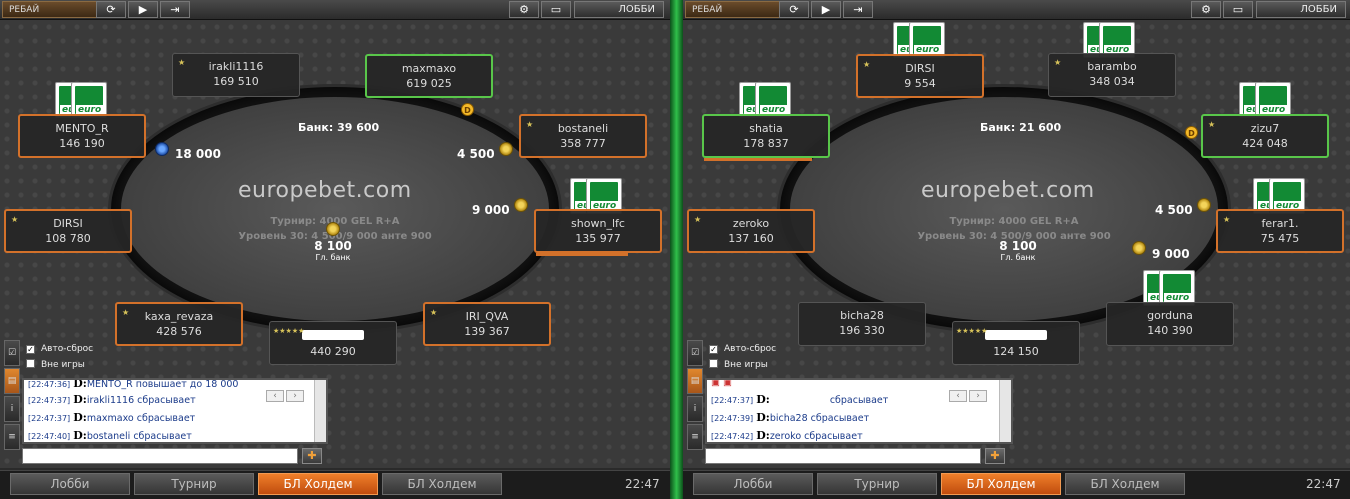  What do you see at coordinates (1112, 75) in the screenshot?
I see `seat-barambo: ★ barambo 348 034` at bounding box center [1112, 75].